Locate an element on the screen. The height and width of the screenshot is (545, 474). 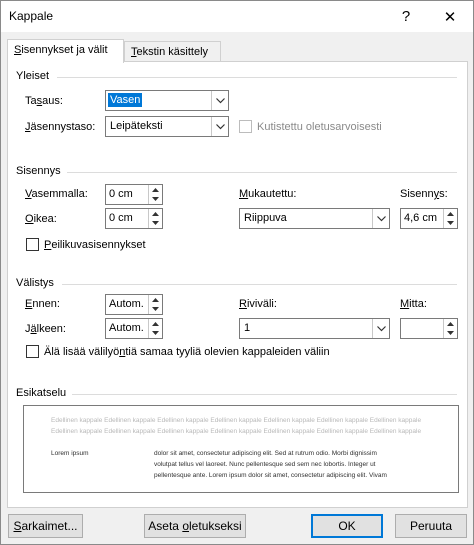
line-spacing-value: 1 is located at coordinates (247, 328).